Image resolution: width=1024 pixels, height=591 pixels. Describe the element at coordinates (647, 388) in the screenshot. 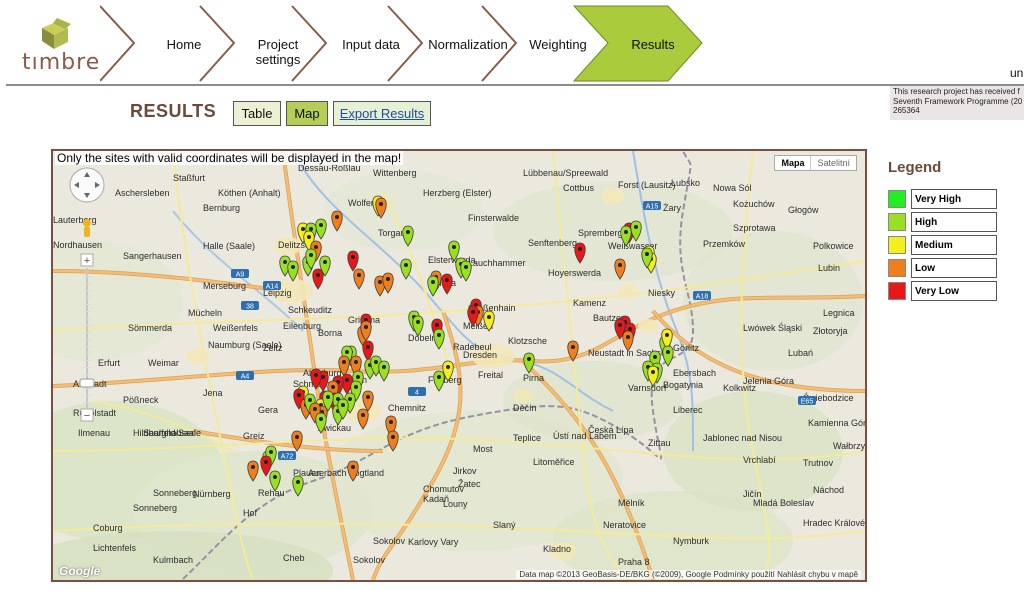

I see `map-place-label: Varnsdorf` at that location.